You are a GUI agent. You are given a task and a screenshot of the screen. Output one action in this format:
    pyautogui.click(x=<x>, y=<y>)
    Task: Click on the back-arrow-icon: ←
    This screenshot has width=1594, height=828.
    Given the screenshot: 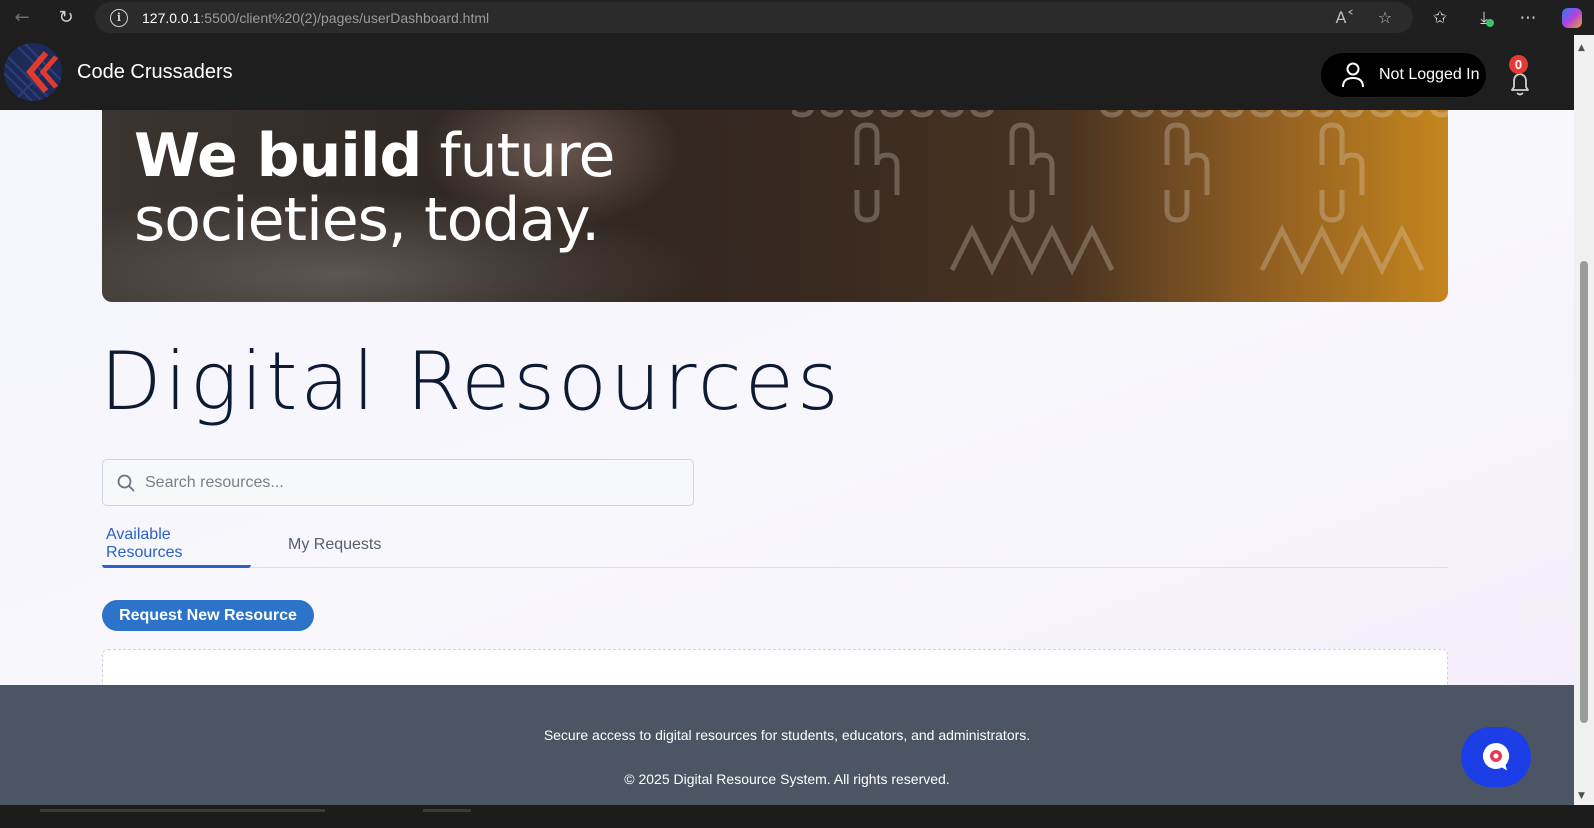 What is the action you would take?
    pyautogui.click(x=22, y=18)
    